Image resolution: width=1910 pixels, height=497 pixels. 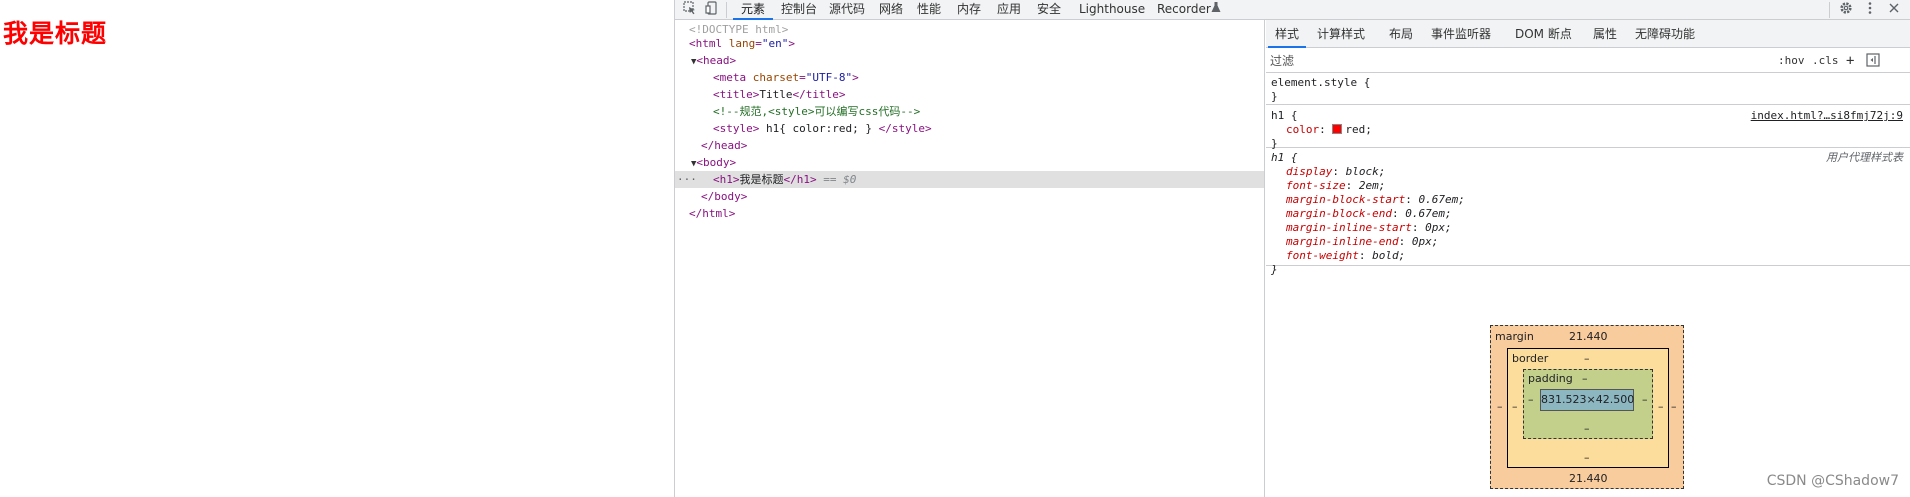 I want to click on subtab-event-listeners: 事件监听器, so click(x=1461, y=34).